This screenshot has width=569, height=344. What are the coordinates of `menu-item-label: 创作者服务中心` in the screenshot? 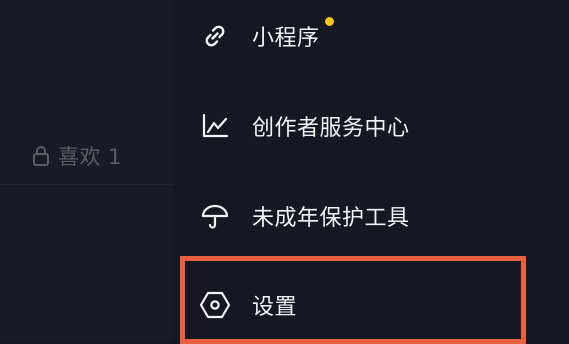 It's located at (331, 128).